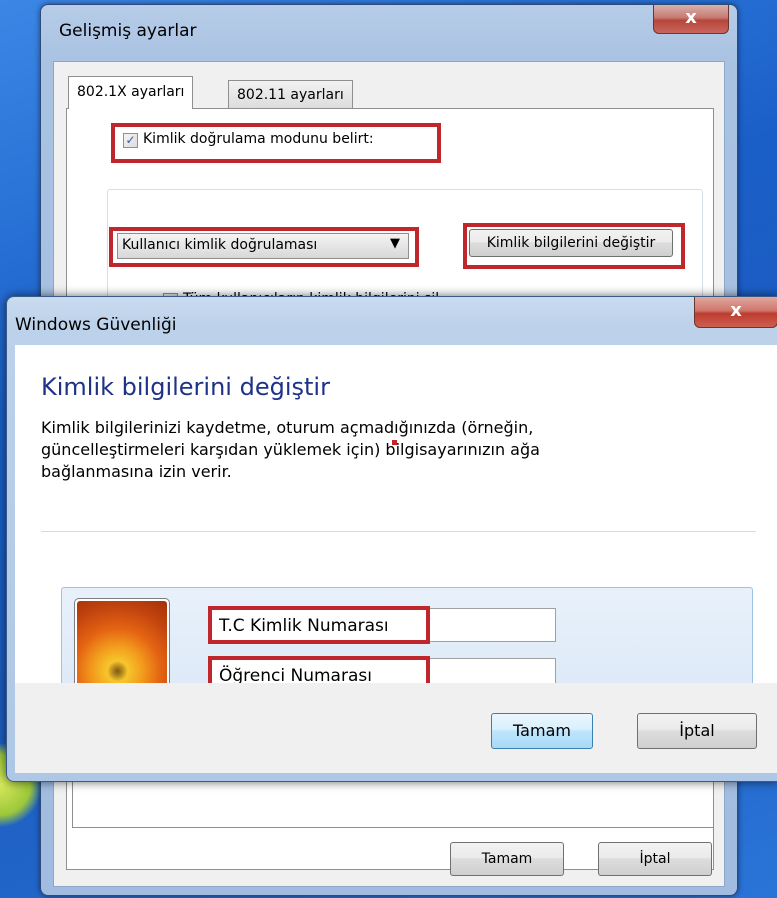 This screenshot has width=777, height=898. What do you see at coordinates (571, 243) in the screenshot?
I see `replace-credentials-button: Kimlik bilgilerini değiştir` at bounding box center [571, 243].